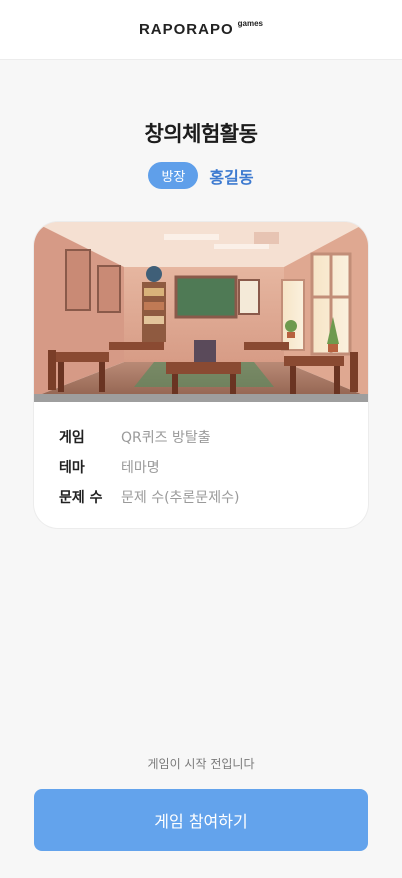 The width and height of the screenshot is (402, 878). What do you see at coordinates (201, 134) in the screenshot?
I see `room-title: 창의체험활동` at bounding box center [201, 134].